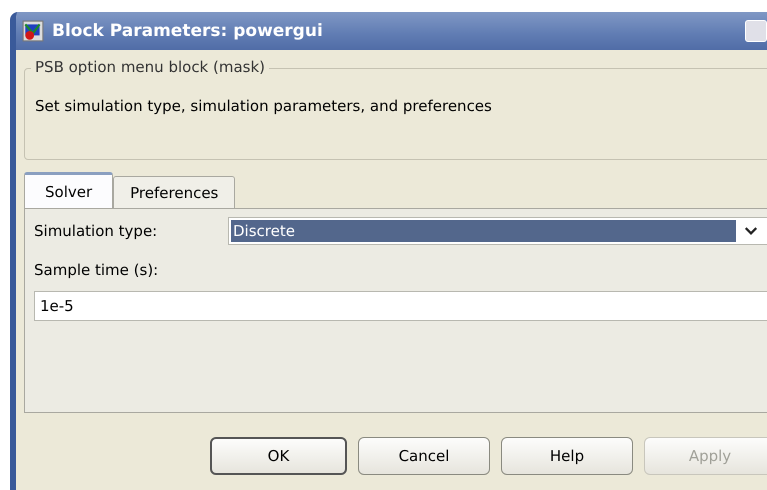 Image resolution: width=767 pixels, height=490 pixels. I want to click on dialog-button: Help, so click(567, 456).